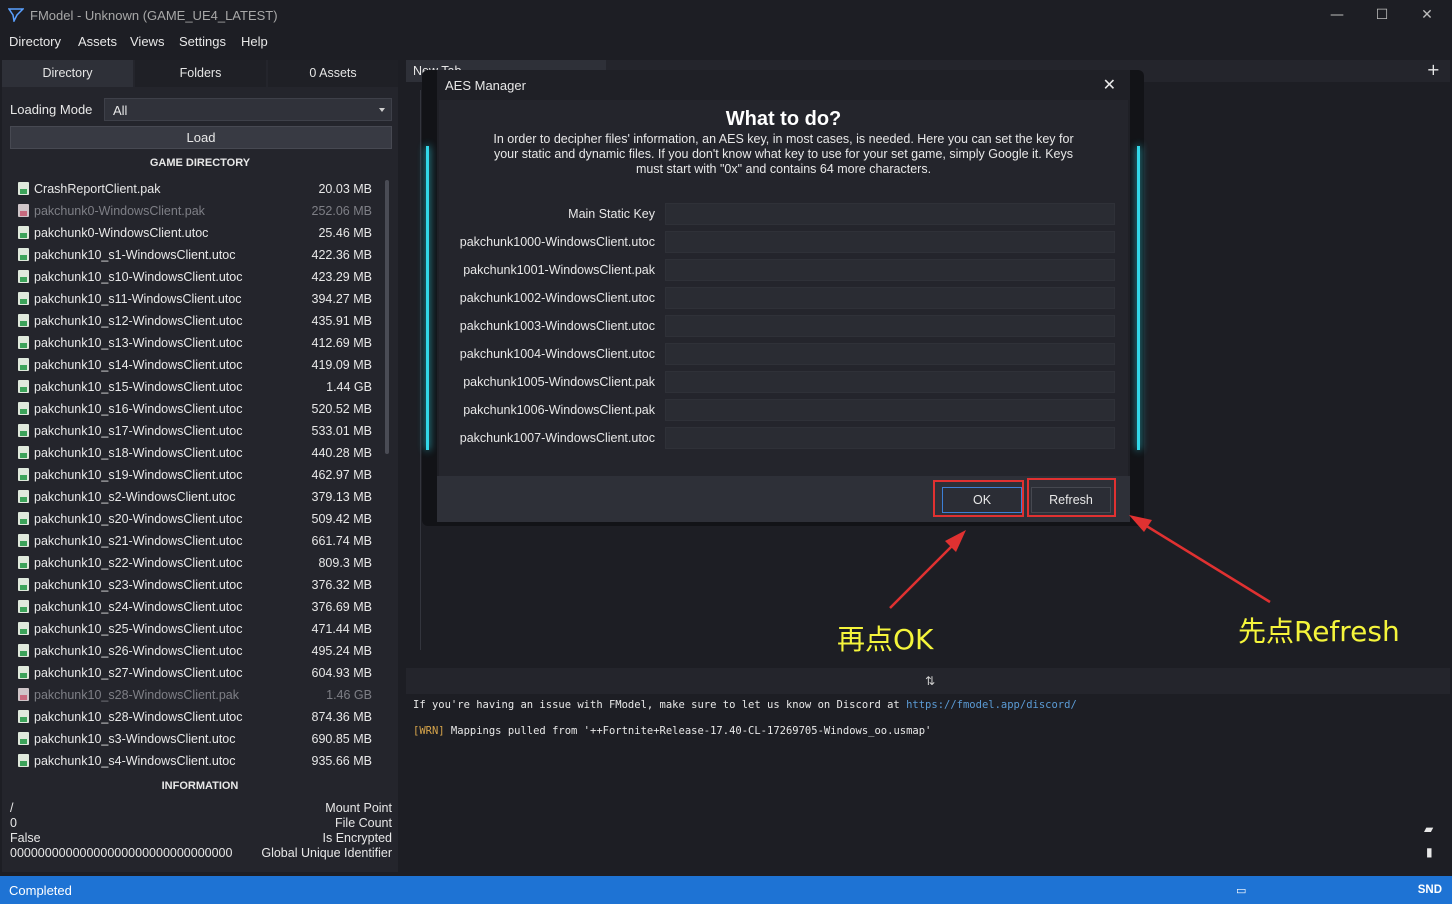 This screenshot has width=1452, height=904. Describe the element at coordinates (991, 705) in the screenshot. I see `discord-link: https://fmodel.app/discord/` at that location.